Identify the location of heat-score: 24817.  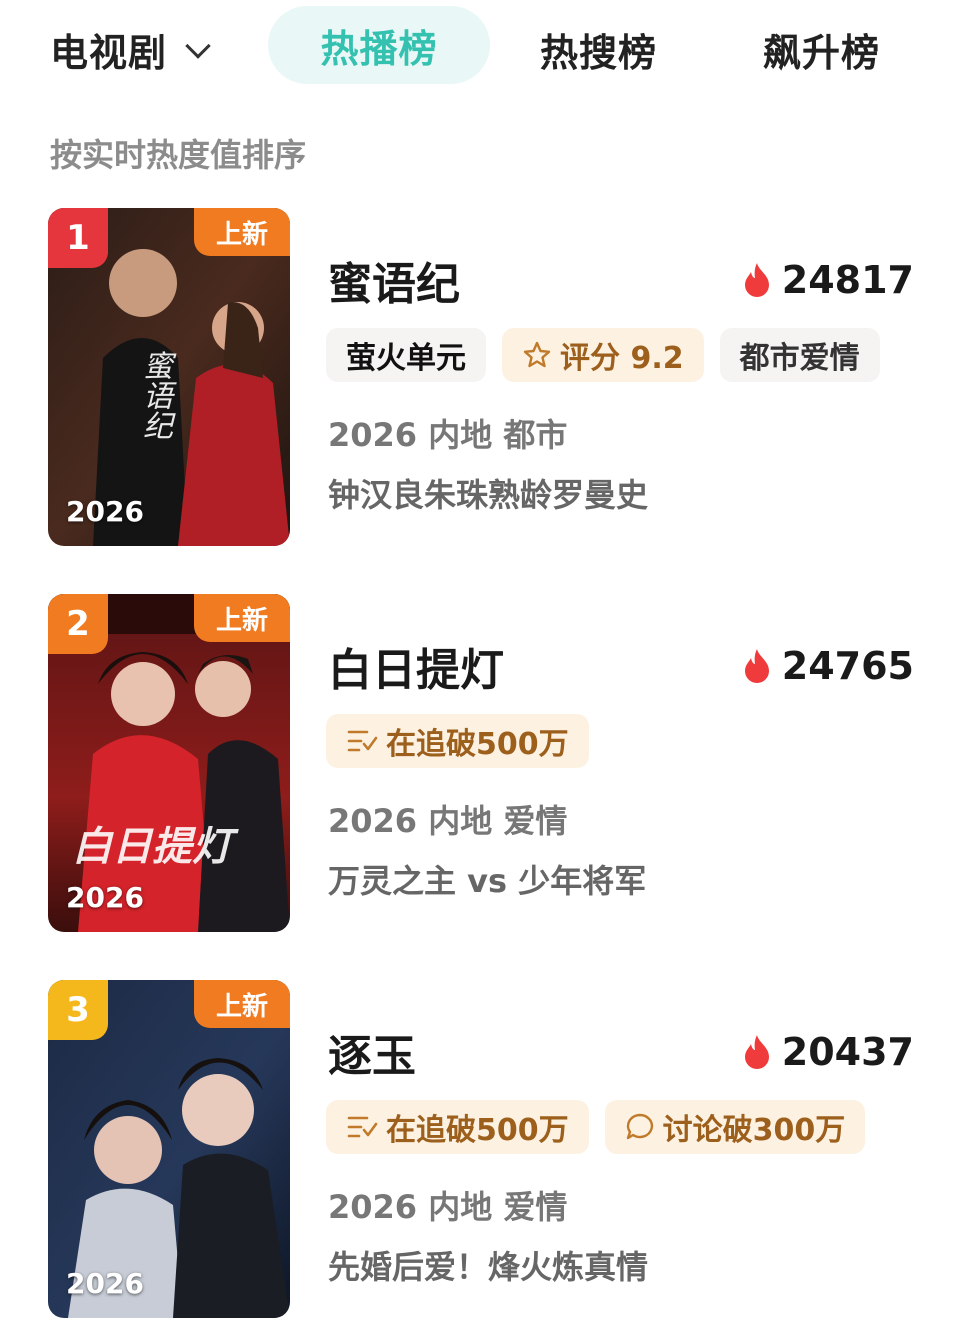
(828, 280).